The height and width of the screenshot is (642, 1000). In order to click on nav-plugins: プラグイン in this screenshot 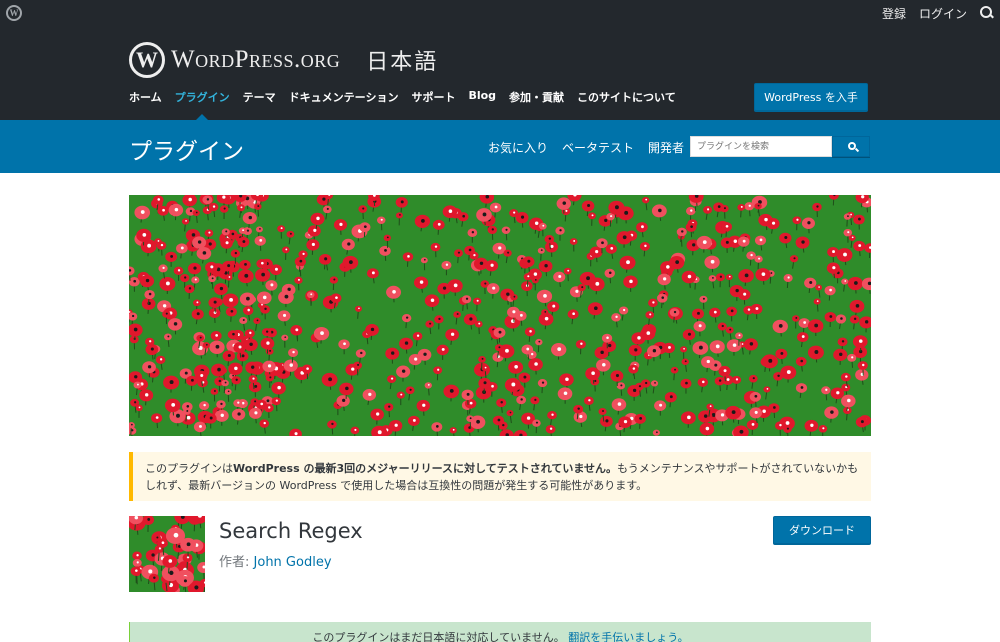, I will do `click(202, 104)`.